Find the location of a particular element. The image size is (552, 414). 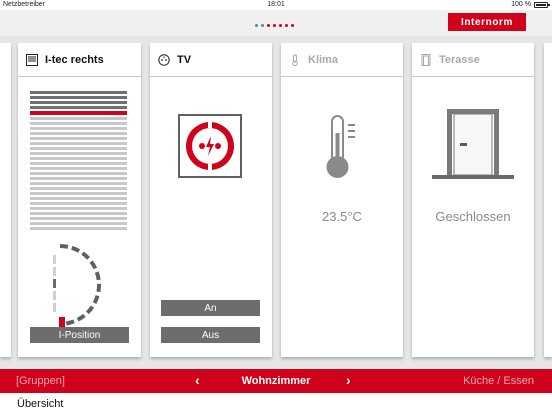

top-bar: Internorm is located at coordinates (276, 23).